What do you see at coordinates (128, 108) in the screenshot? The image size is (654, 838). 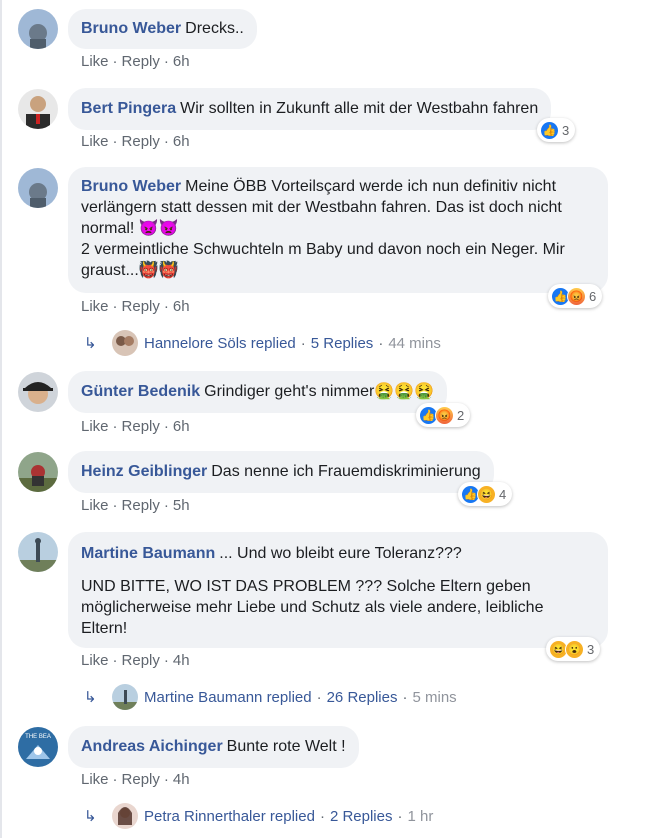 I see `comment-author: Bert Pingera` at bounding box center [128, 108].